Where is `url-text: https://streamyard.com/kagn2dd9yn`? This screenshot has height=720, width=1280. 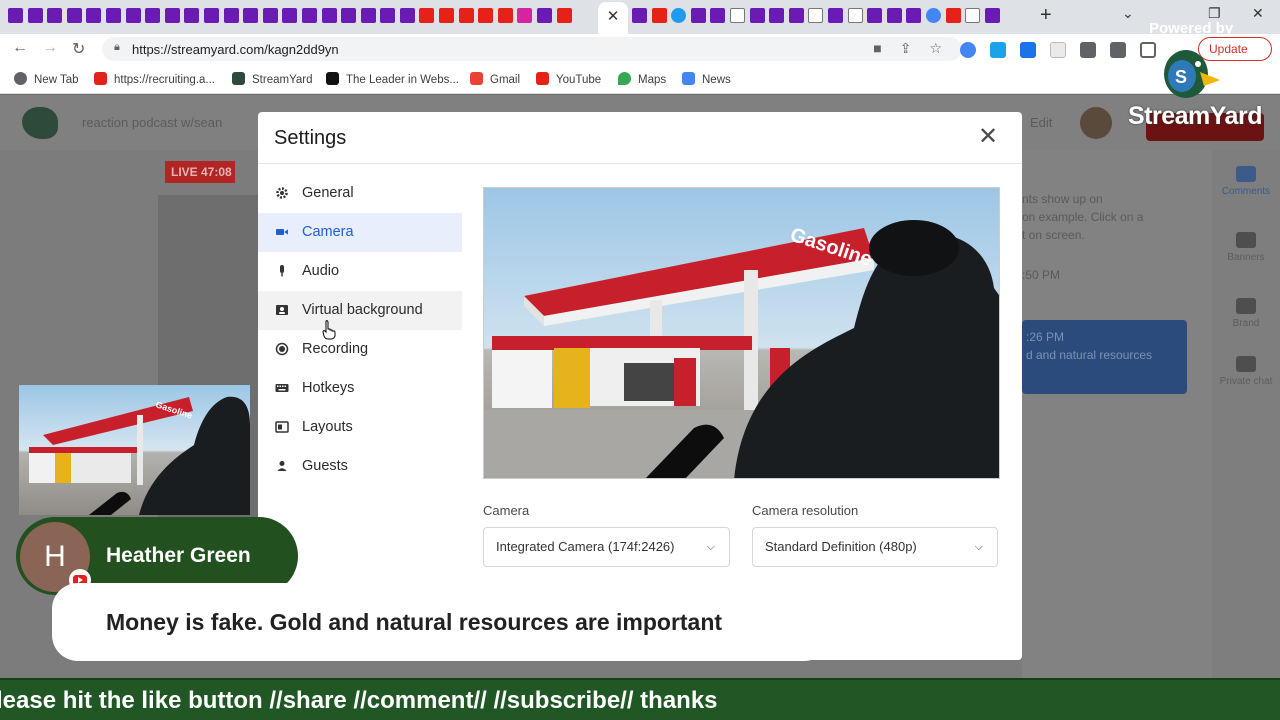 url-text: https://streamyard.com/kagn2dd9yn is located at coordinates (235, 49).